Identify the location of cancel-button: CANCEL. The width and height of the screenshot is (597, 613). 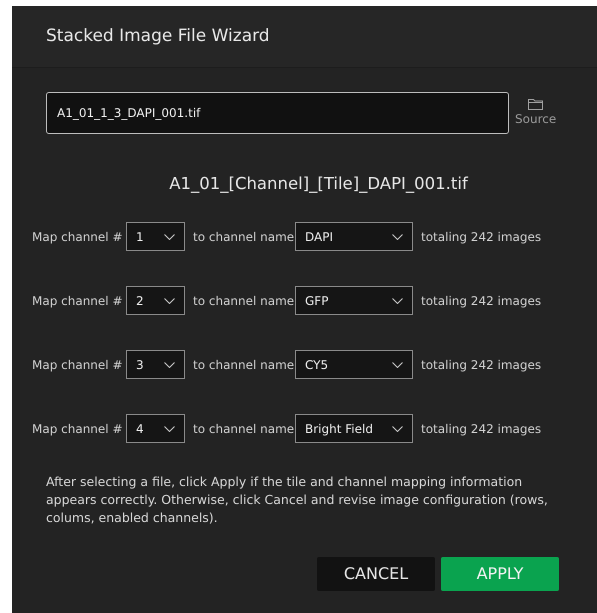
(376, 573).